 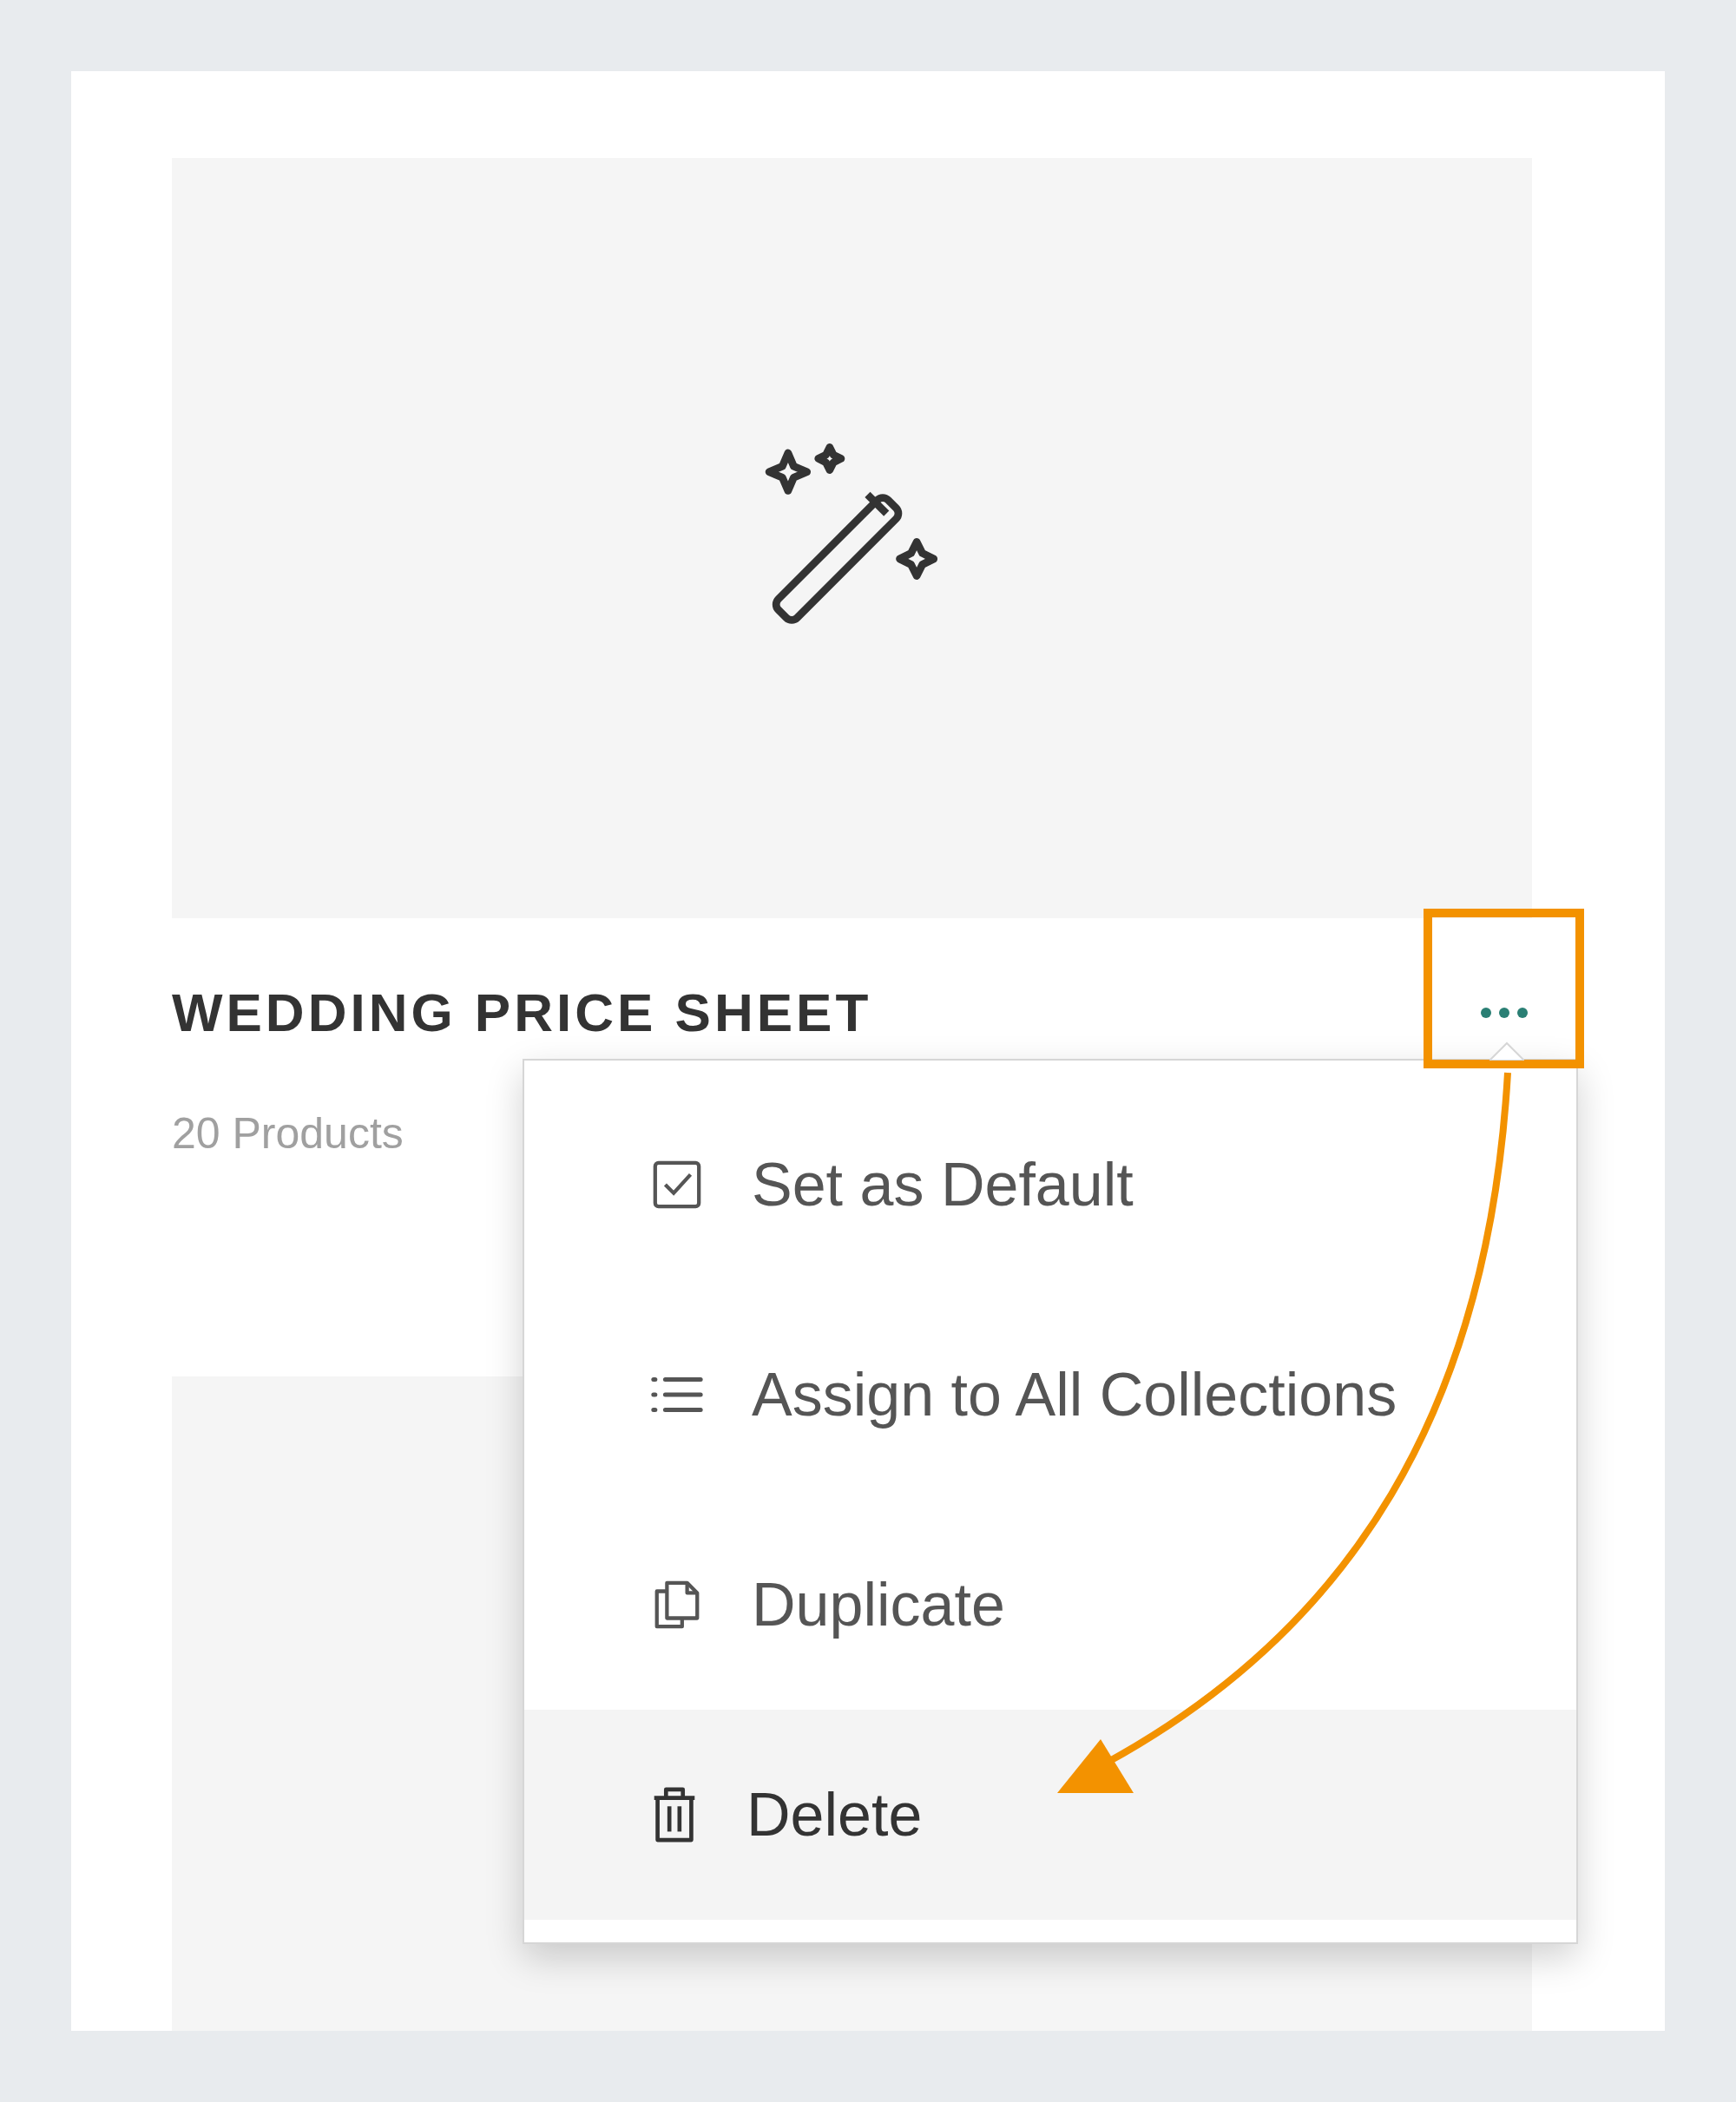 I want to click on menu-item: Duplicate, so click(x=1050, y=1605).